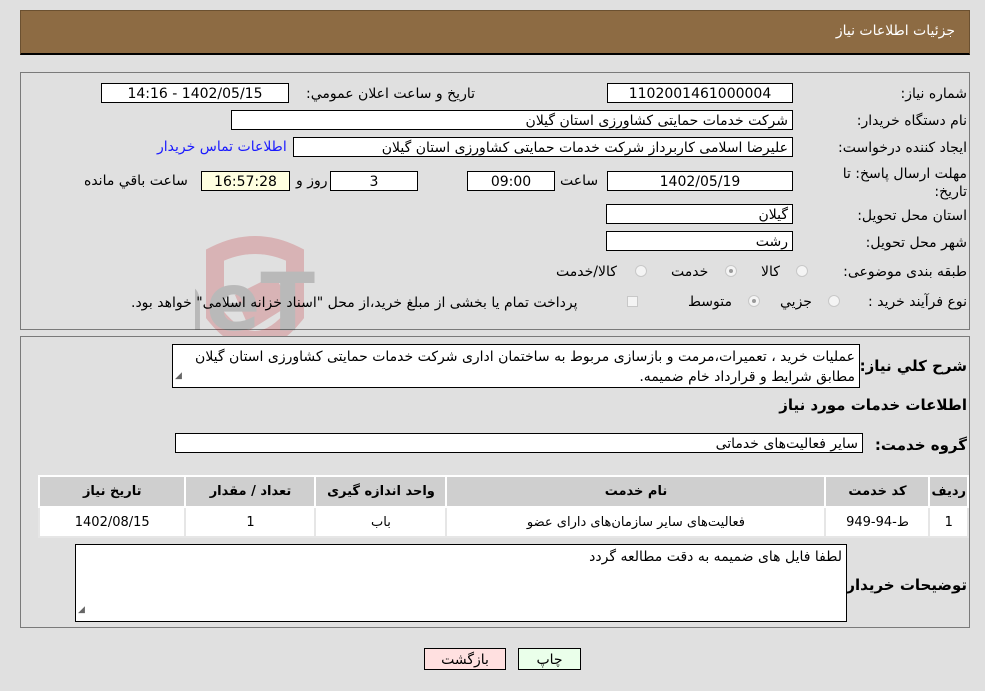  I want to click on buyer-org-field: شرکت خدمات حمایتی کشاورزی استان گیلان, so click(512, 120).